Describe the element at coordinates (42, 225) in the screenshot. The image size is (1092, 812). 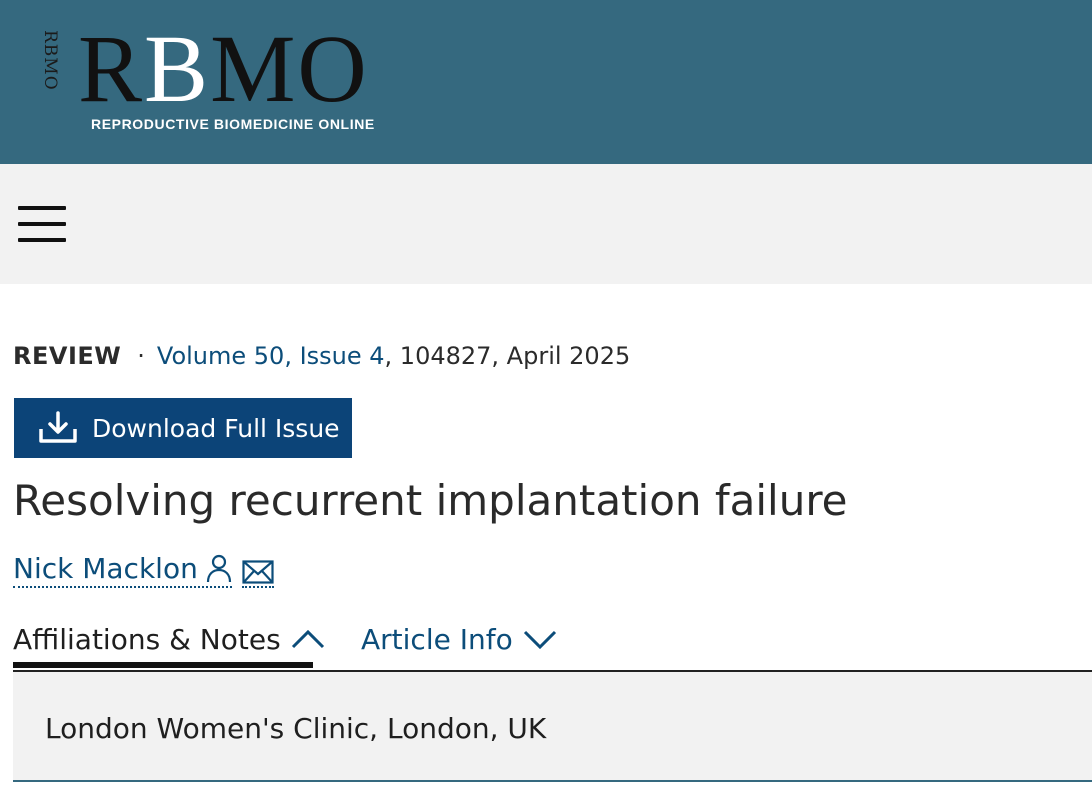
I see `hamburger-menu-icon` at that location.